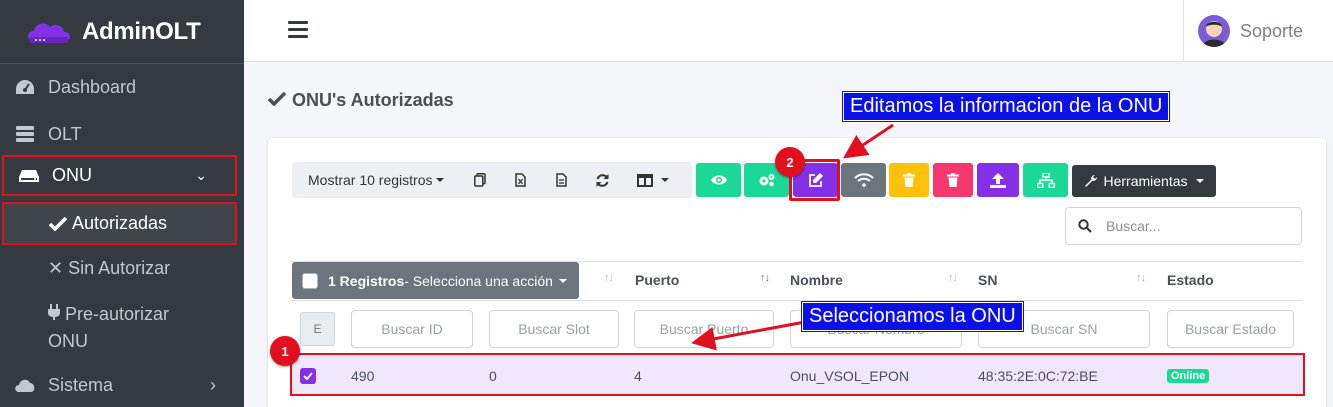 The image size is (1333, 407). Describe the element at coordinates (298, 30) in the screenshot. I see `menu-toggle-icon` at that location.